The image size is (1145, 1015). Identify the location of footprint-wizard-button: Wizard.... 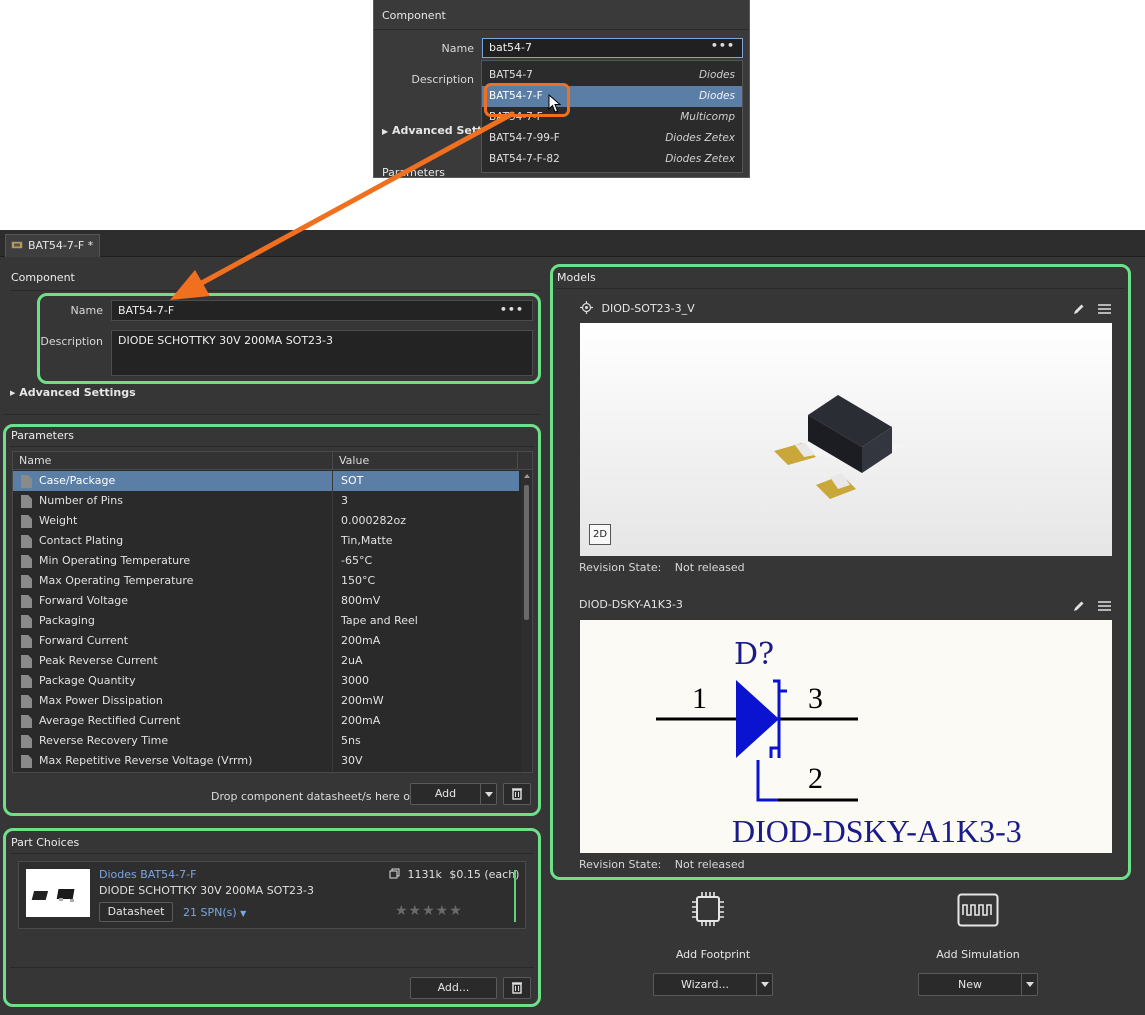
(713, 984).